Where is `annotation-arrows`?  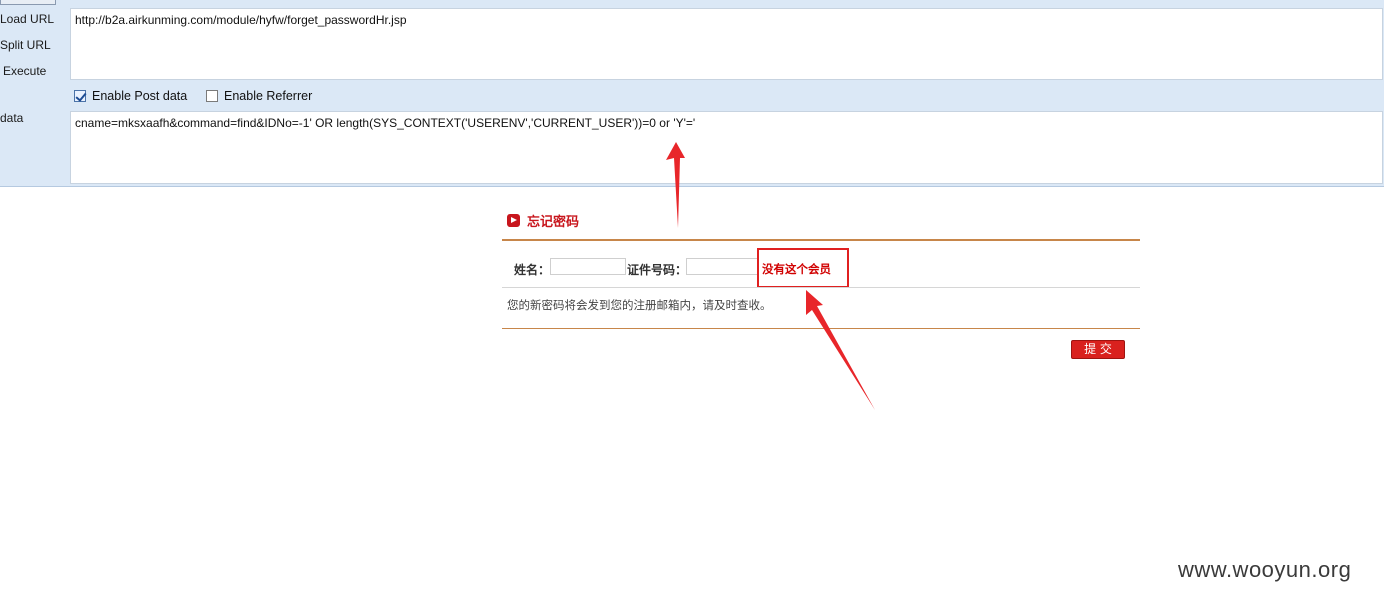 annotation-arrows is located at coordinates (770, 276).